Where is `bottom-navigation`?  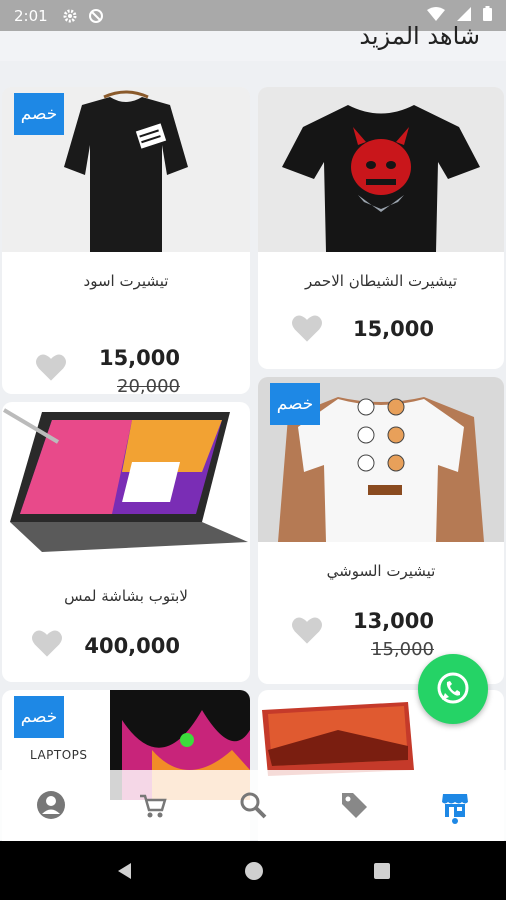 bottom-navigation is located at coordinates (253, 805).